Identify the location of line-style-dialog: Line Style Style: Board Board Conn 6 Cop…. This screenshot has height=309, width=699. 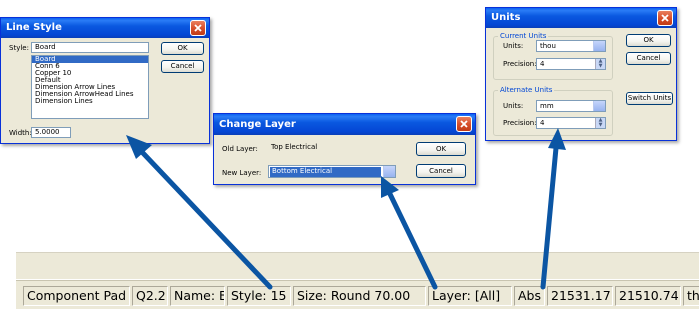
(105, 80).